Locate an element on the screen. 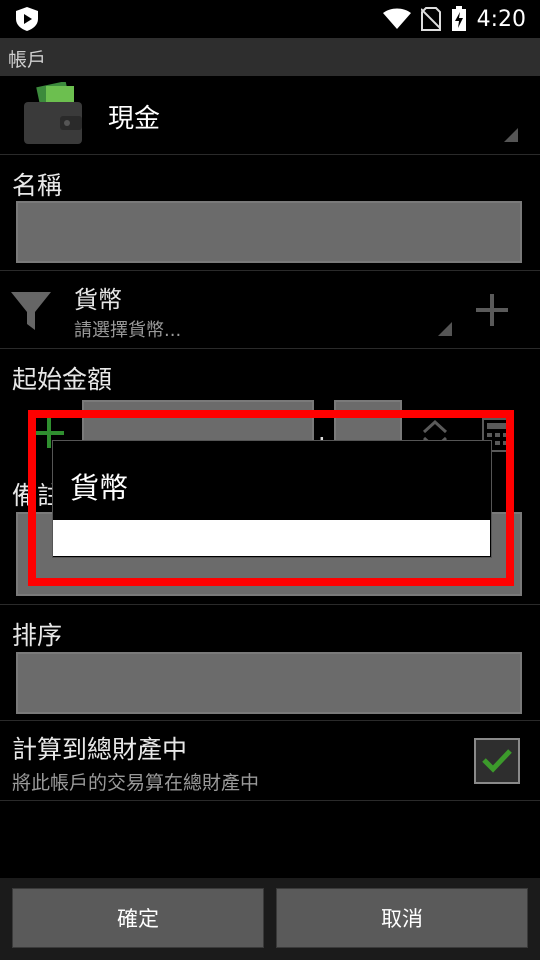 This screenshot has height=960, width=540. add-currency-icon is located at coordinates (492, 310).